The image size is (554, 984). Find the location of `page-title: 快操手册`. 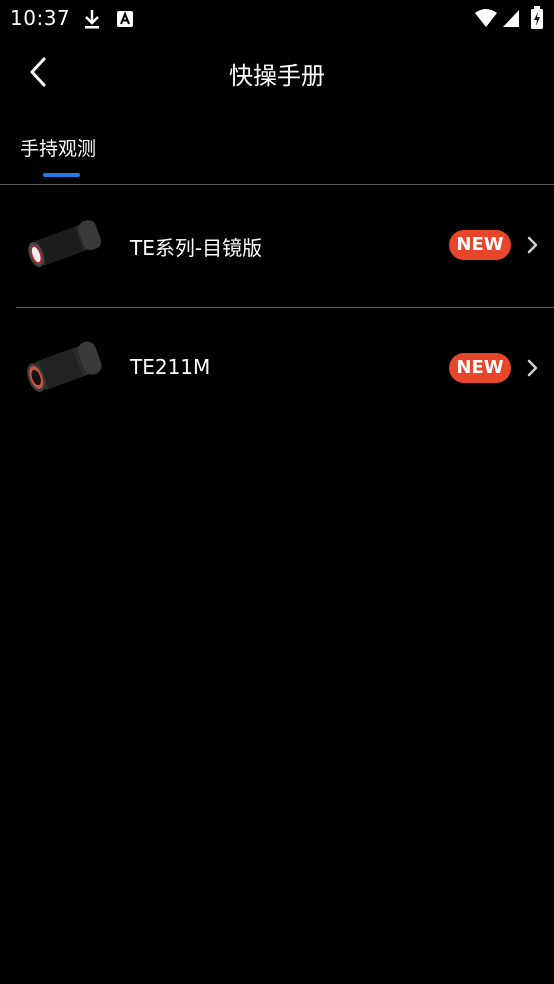

page-title: 快操手册 is located at coordinates (277, 76).